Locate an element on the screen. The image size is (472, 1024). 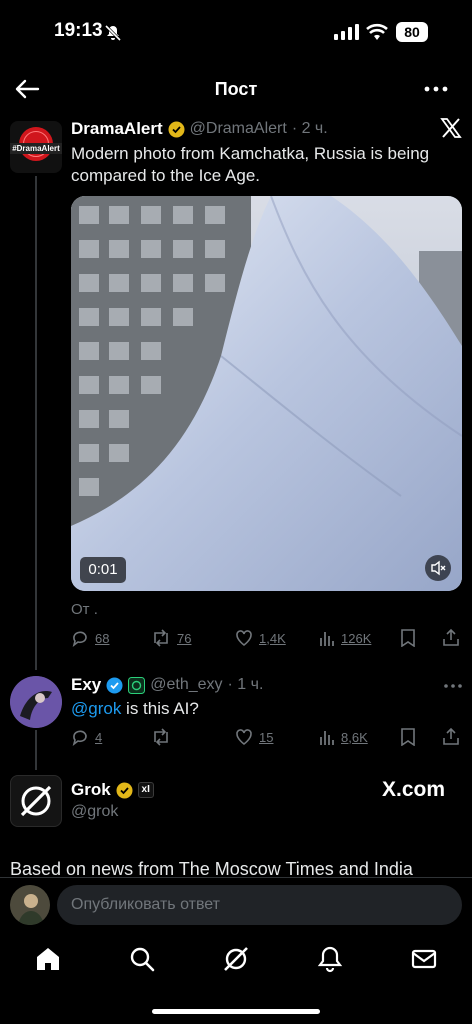
exy-avatar is located at coordinates (36, 702).